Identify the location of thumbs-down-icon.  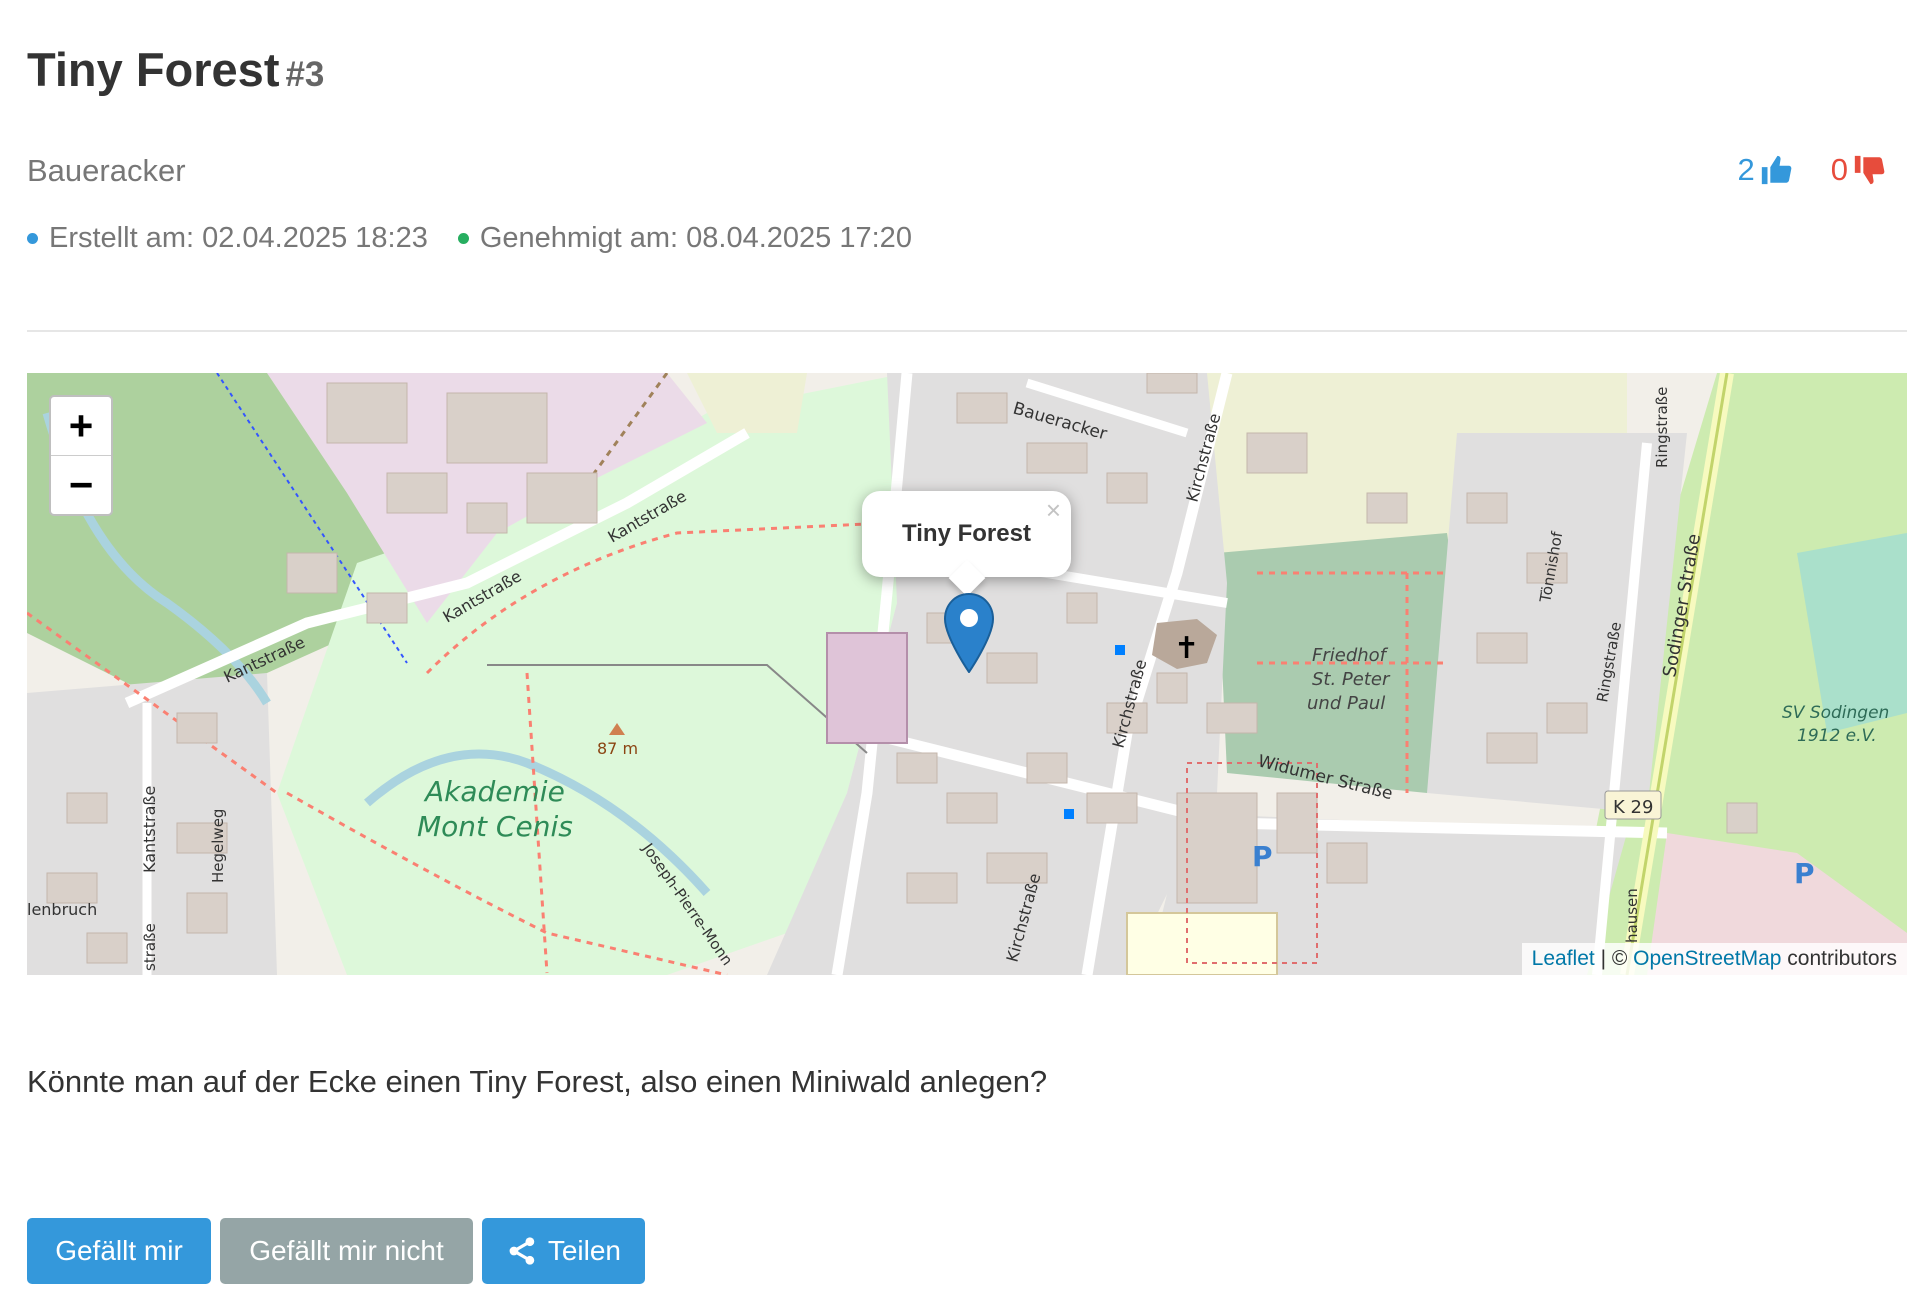
(1869, 170).